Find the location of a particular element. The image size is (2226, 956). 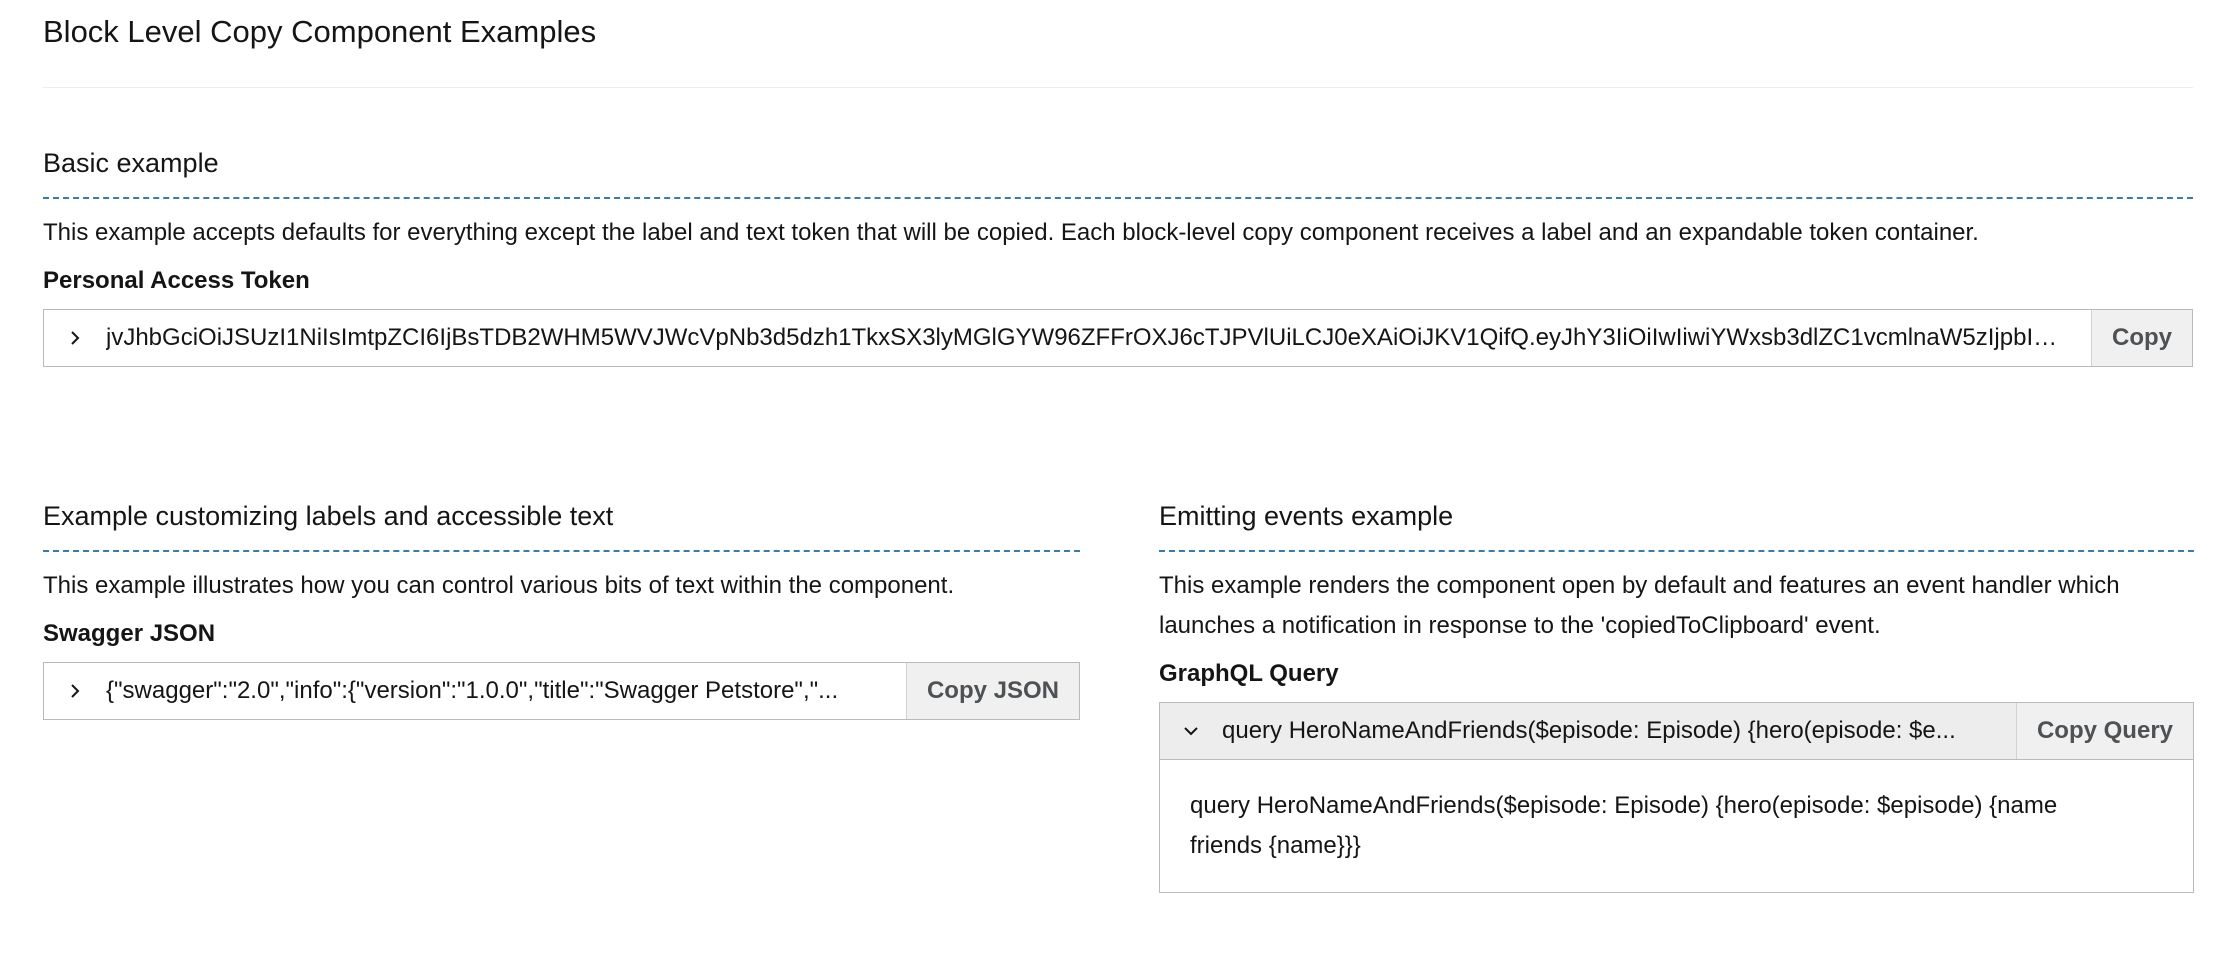

token-label: Personal Access Token is located at coordinates (176, 280).